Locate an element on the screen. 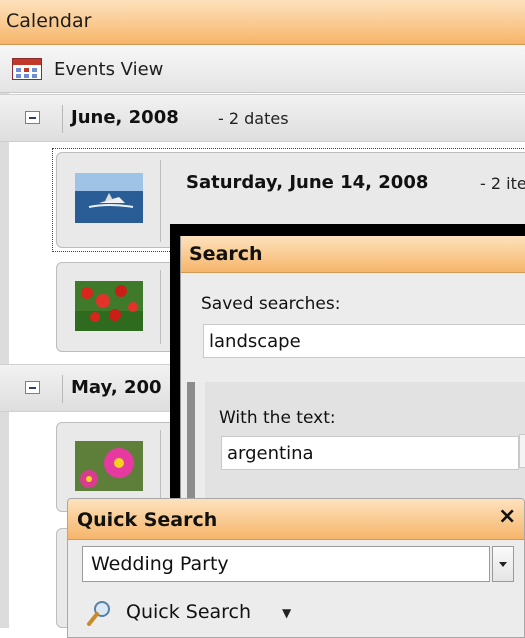 Image resolution: width=525 pixels, height=638 pixels. saved-searches-label: Saved searches: is located at coordinates (271, 304).